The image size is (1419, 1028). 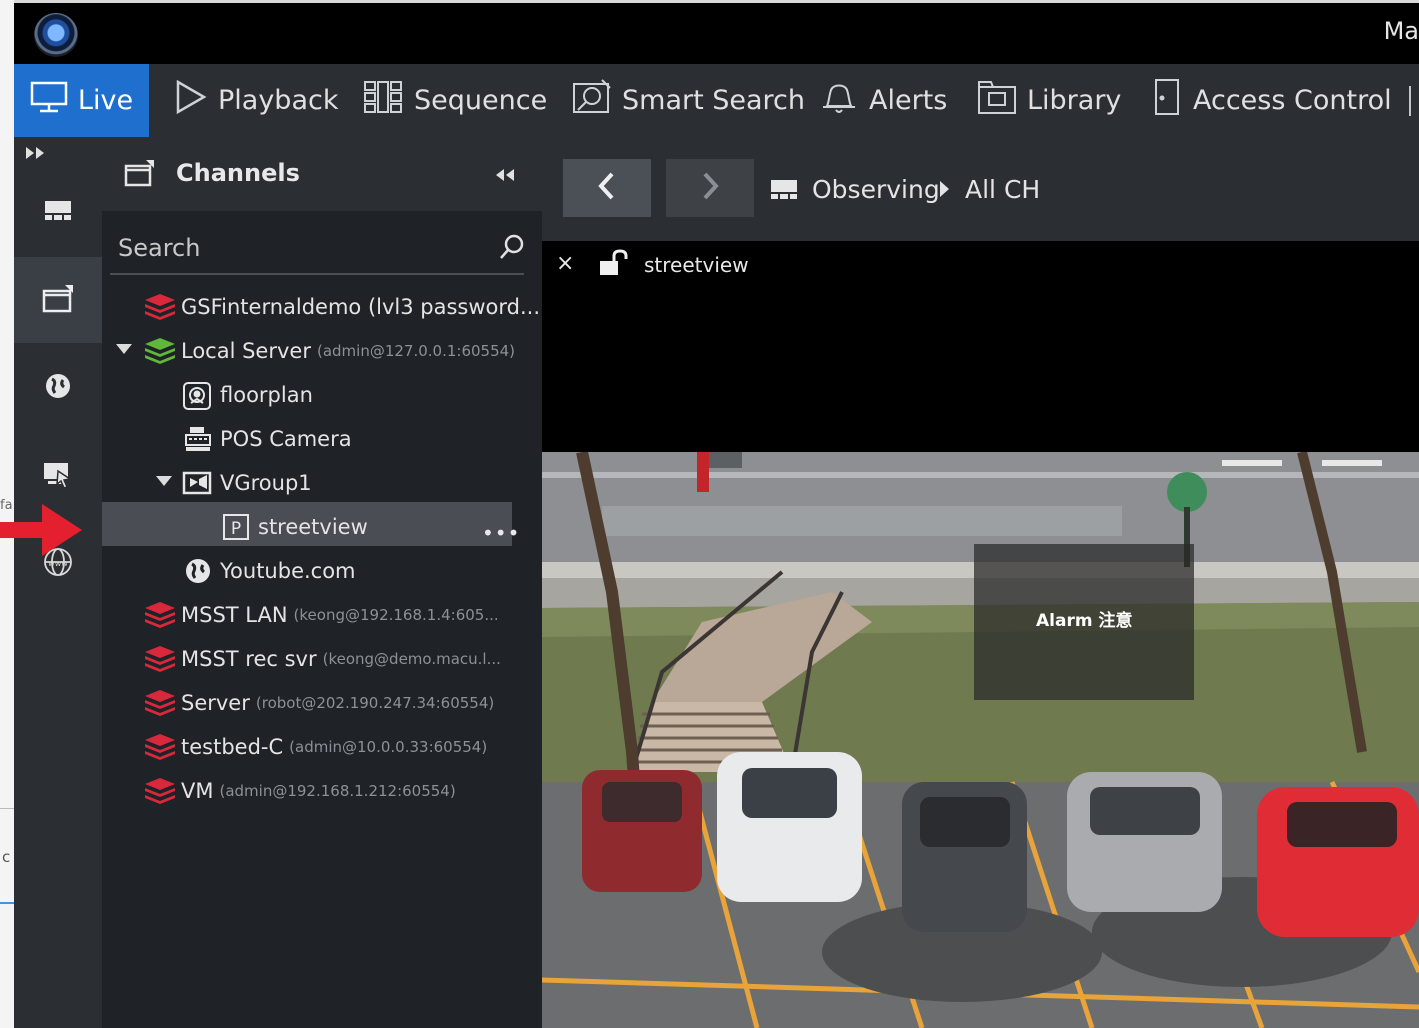 What do you see at coordinates (6, 857) in the screenshot?
I see `desktop-text: c` at bounding box center [6, 857].